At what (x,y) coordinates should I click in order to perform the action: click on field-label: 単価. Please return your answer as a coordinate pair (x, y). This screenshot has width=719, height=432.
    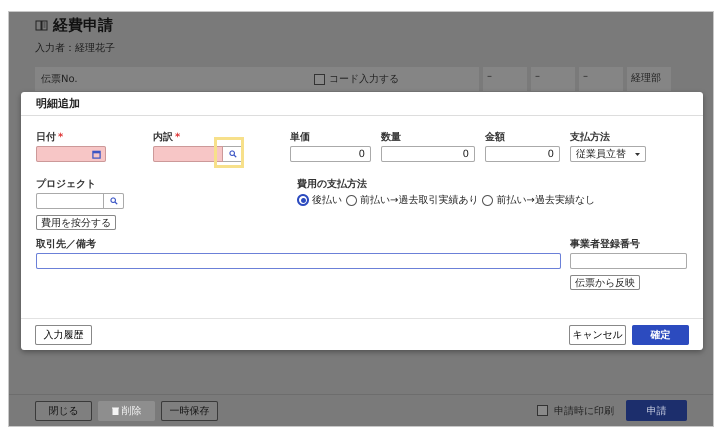
    Looking at the image, I should click on (300, 137).